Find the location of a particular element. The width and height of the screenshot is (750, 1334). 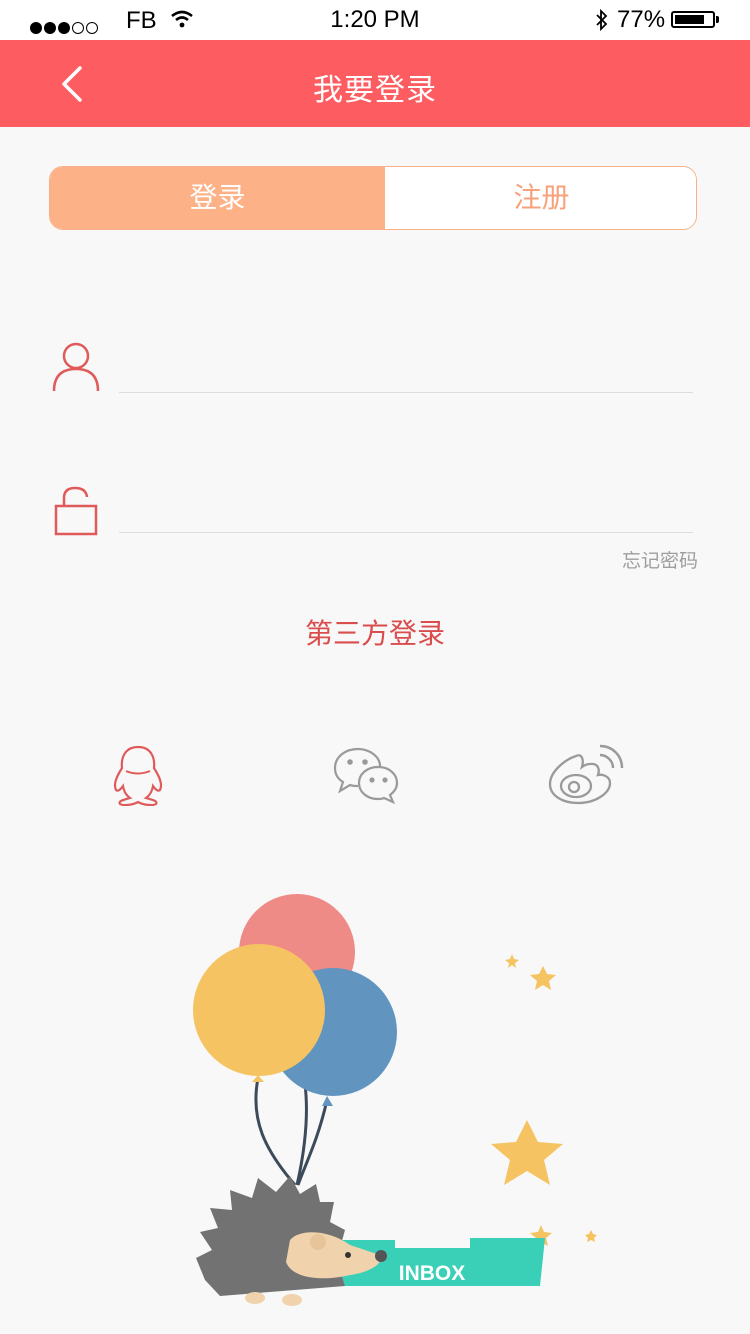

bluetooth-icon is located at coordinates (602, 20).